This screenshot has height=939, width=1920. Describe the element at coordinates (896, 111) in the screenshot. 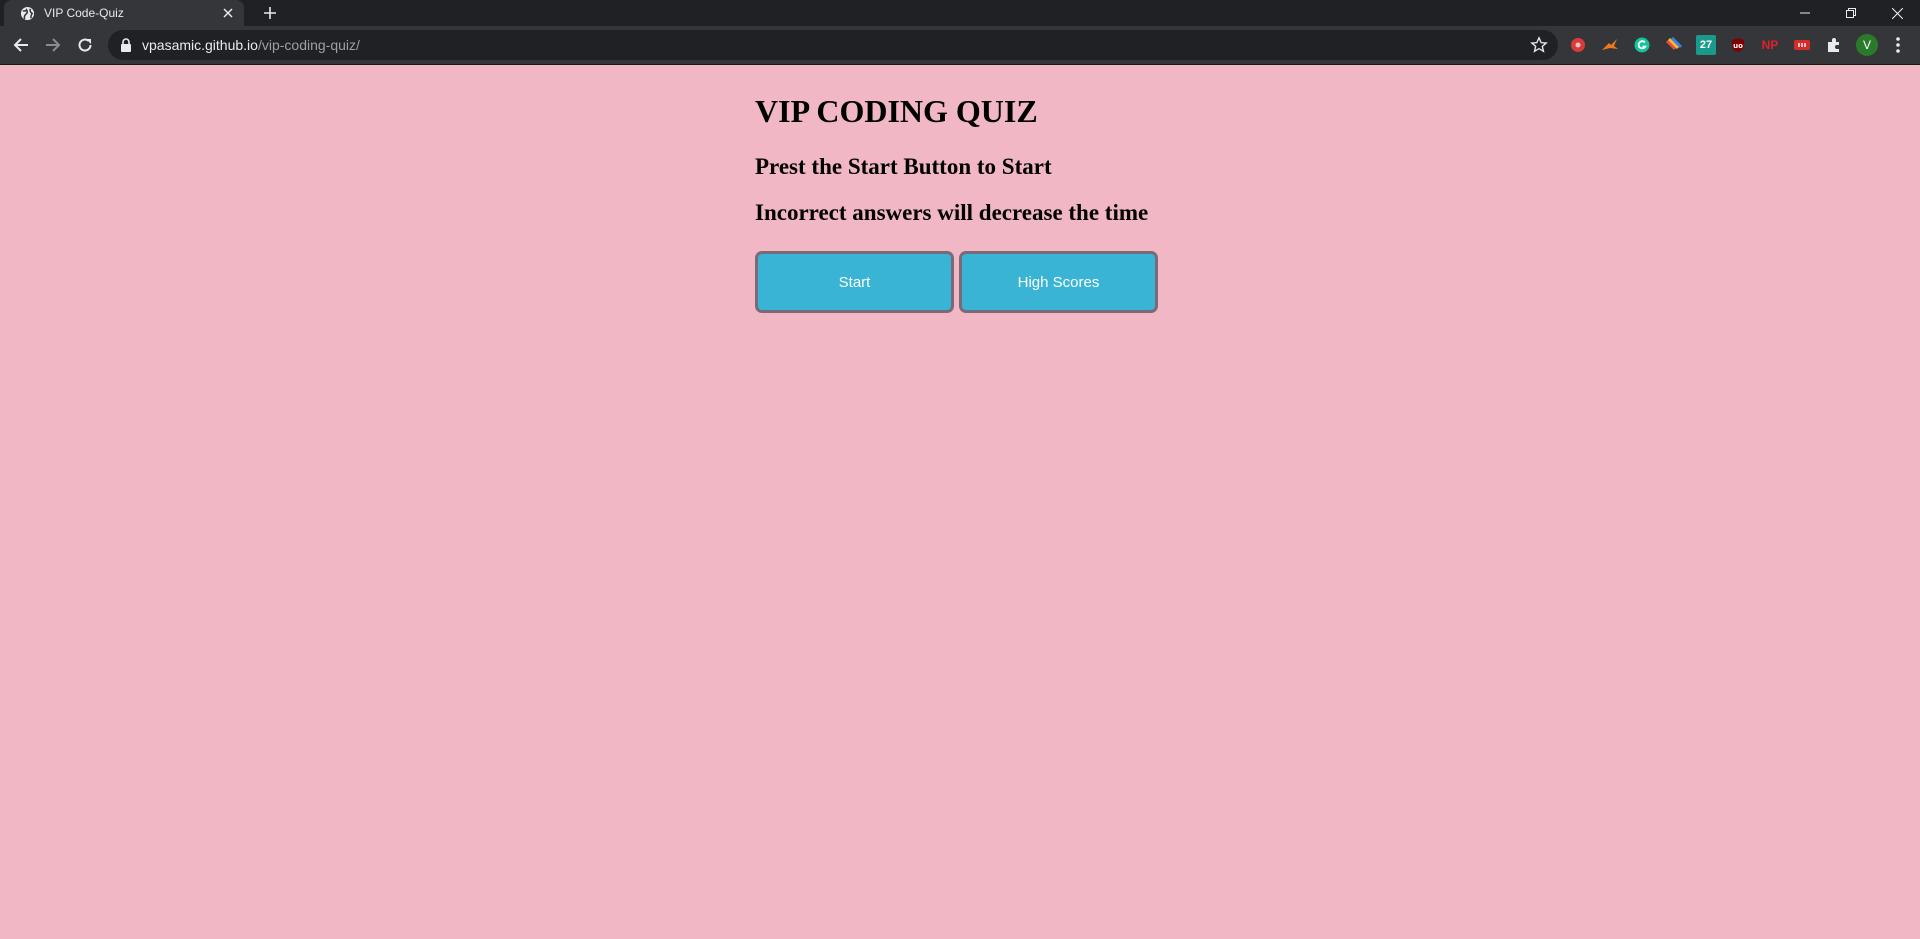

I see `page-title: VIP CODING QUIZ` at that location.